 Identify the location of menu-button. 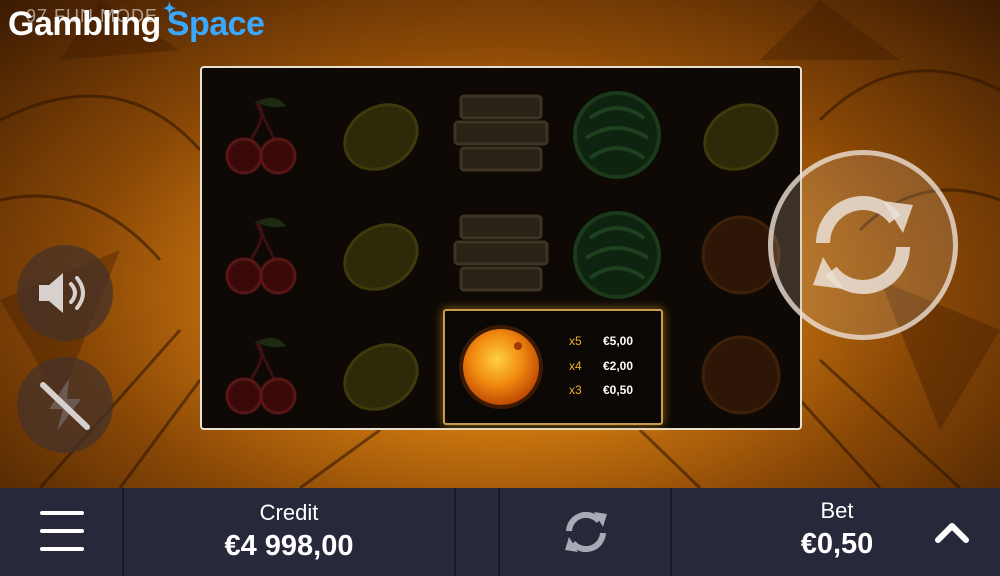
(62, 532).